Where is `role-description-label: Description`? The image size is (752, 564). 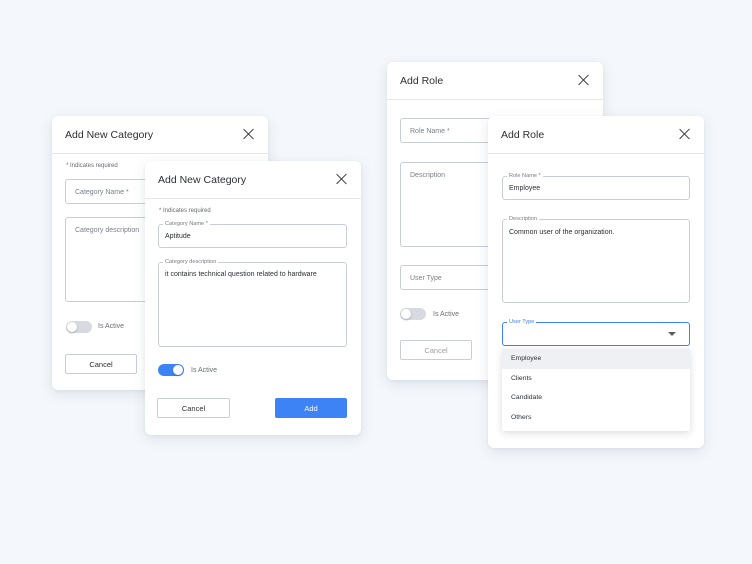
role-description-label: Description is located at coordinates (523, 219).